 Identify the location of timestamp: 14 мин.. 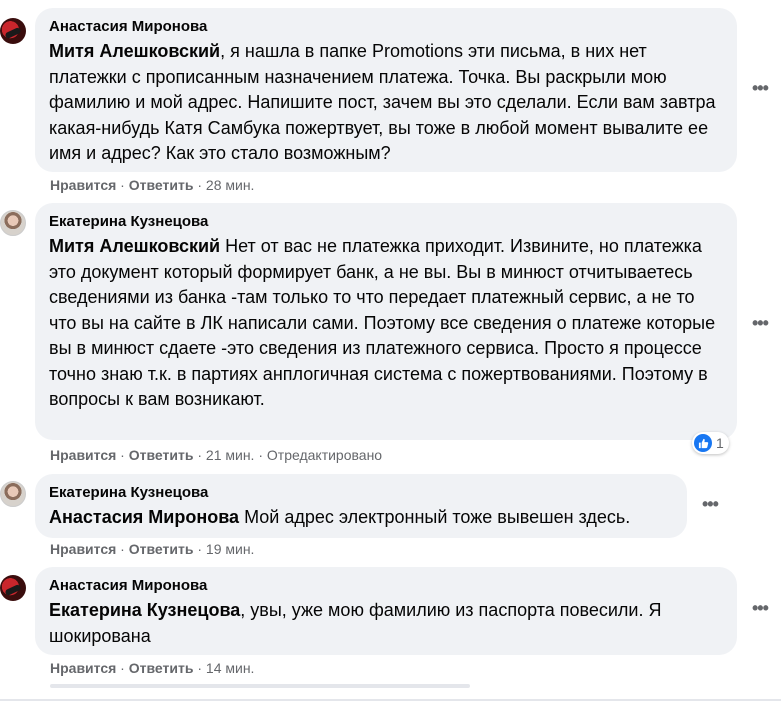
(230, 668).